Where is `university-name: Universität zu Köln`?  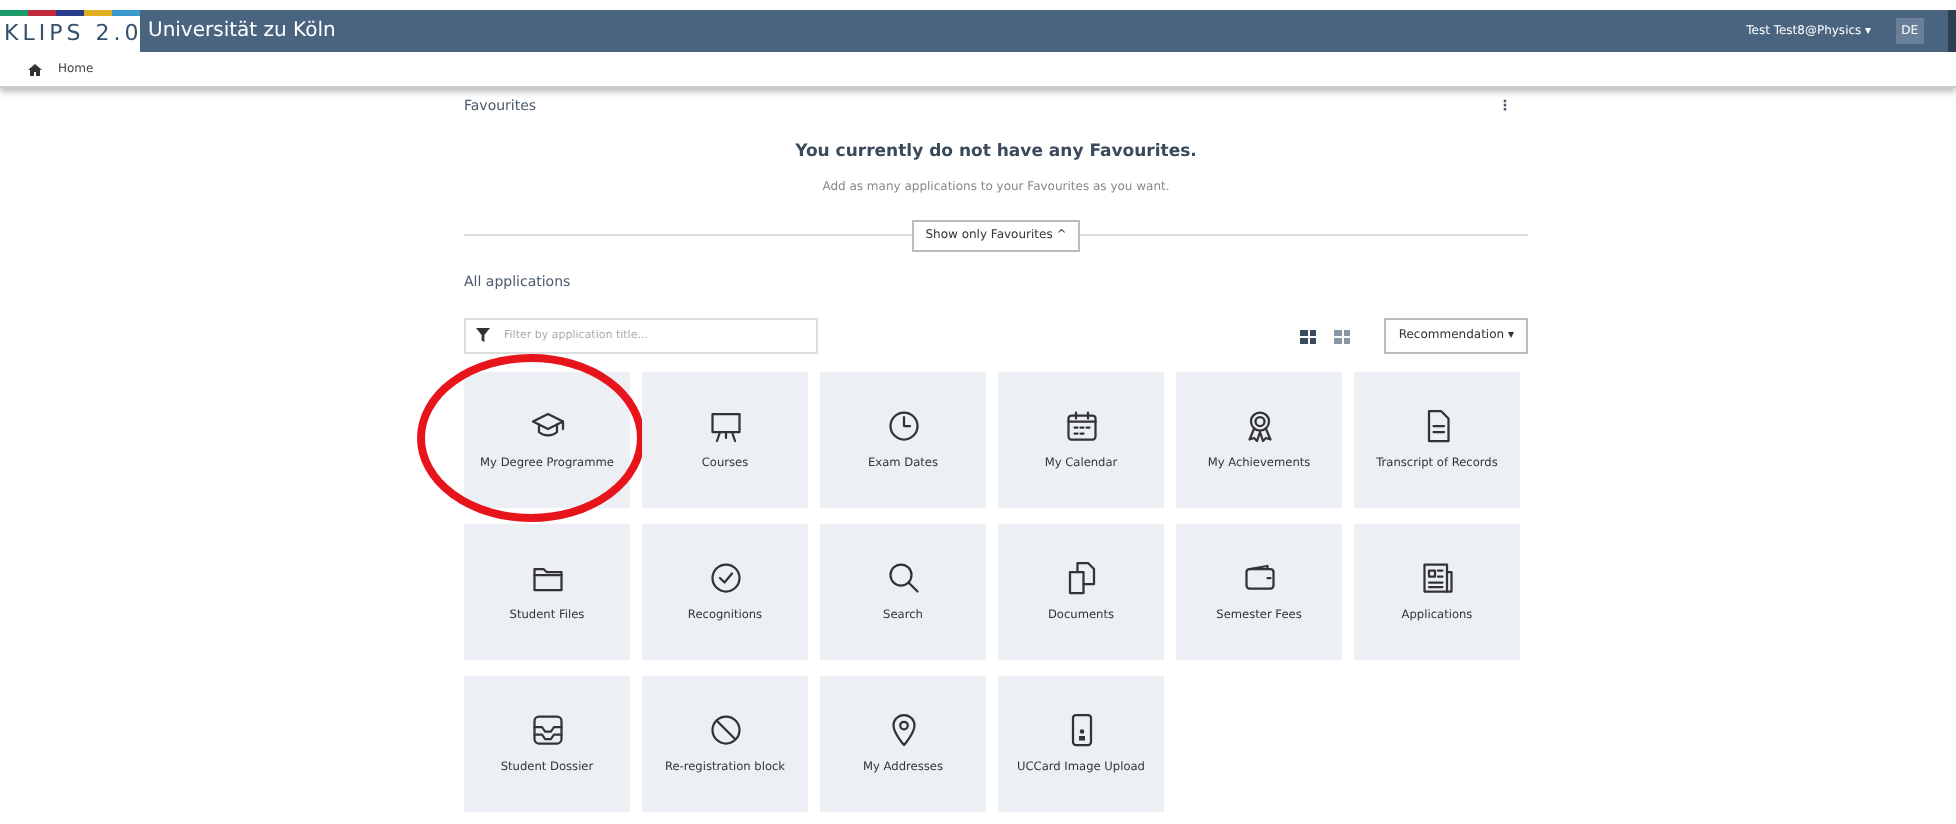
university-name: Universität zu Köln is located at coordinates (242, 32).